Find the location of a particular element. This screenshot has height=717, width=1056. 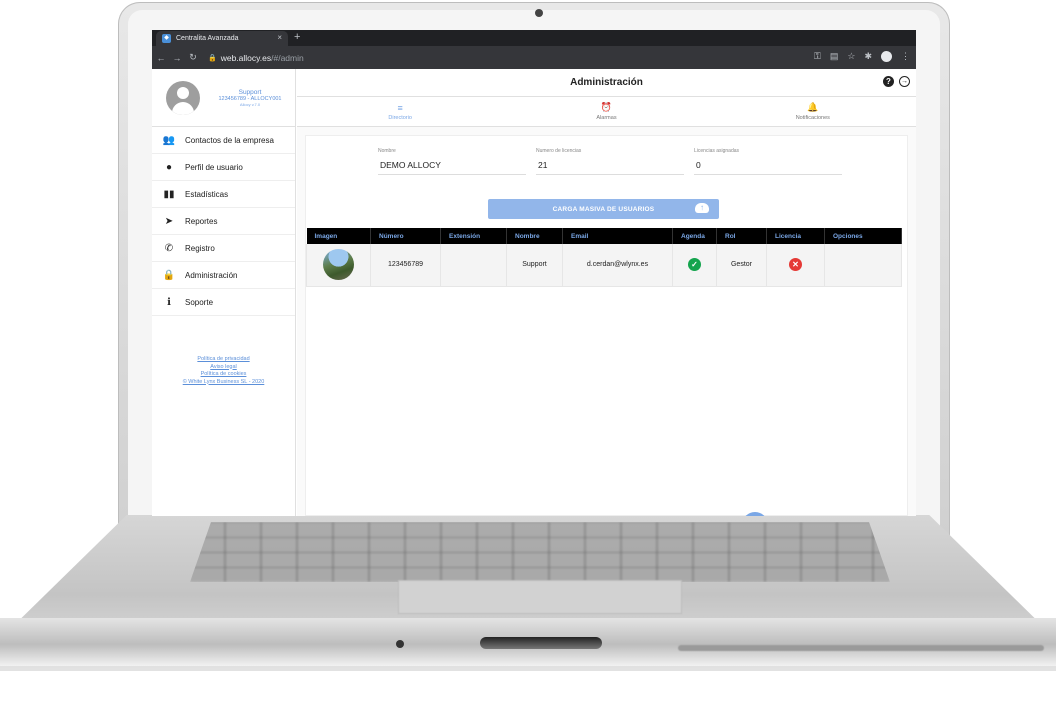

field-label: Nombre is located at coordinates (387, 151).